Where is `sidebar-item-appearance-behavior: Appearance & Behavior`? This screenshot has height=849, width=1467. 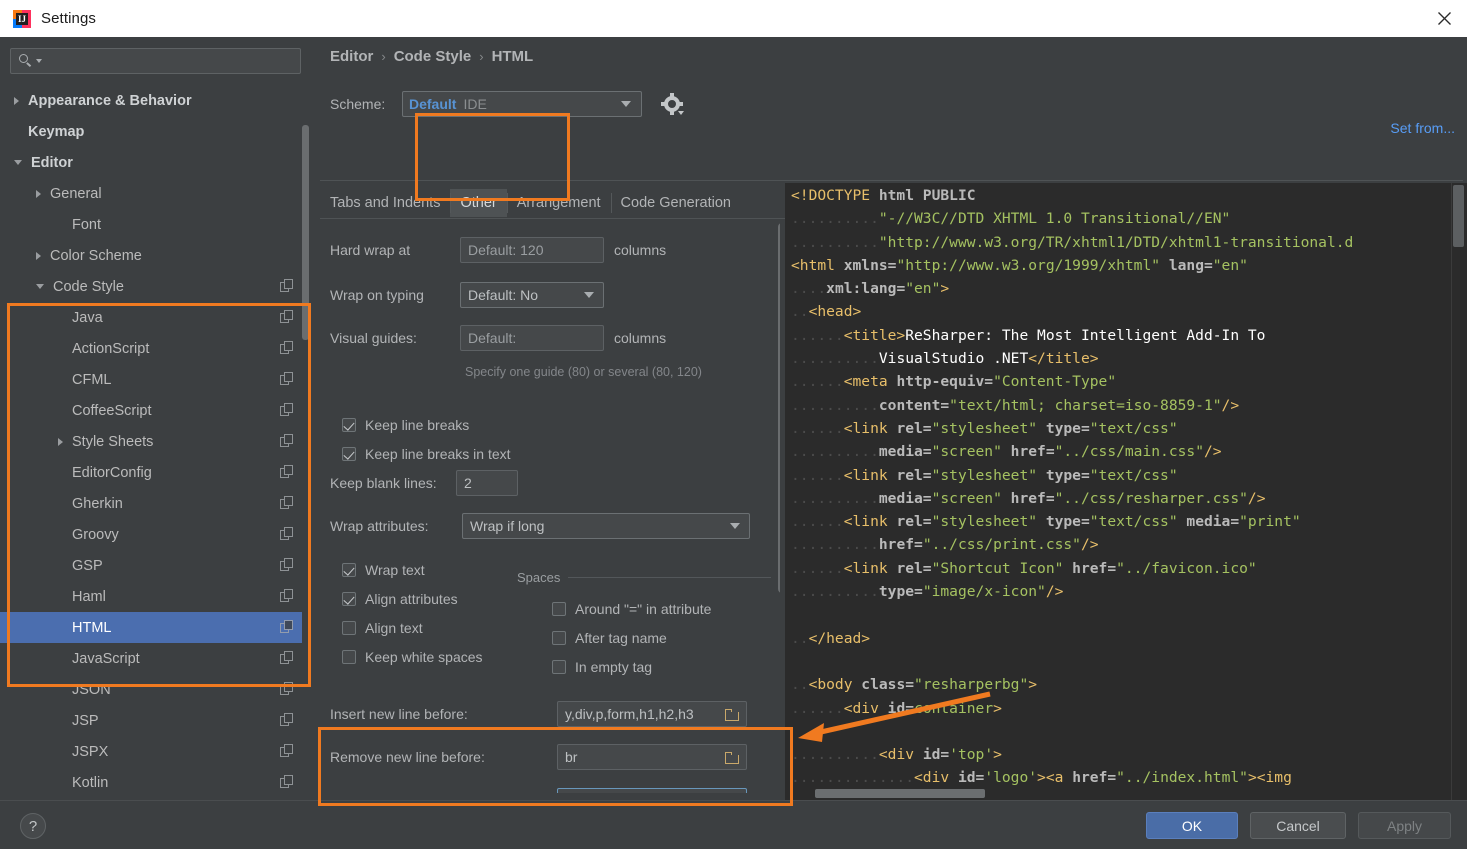
sidebar-item-appearance-behavior: Appearance & Behavior is located at coordinates (151, 100).